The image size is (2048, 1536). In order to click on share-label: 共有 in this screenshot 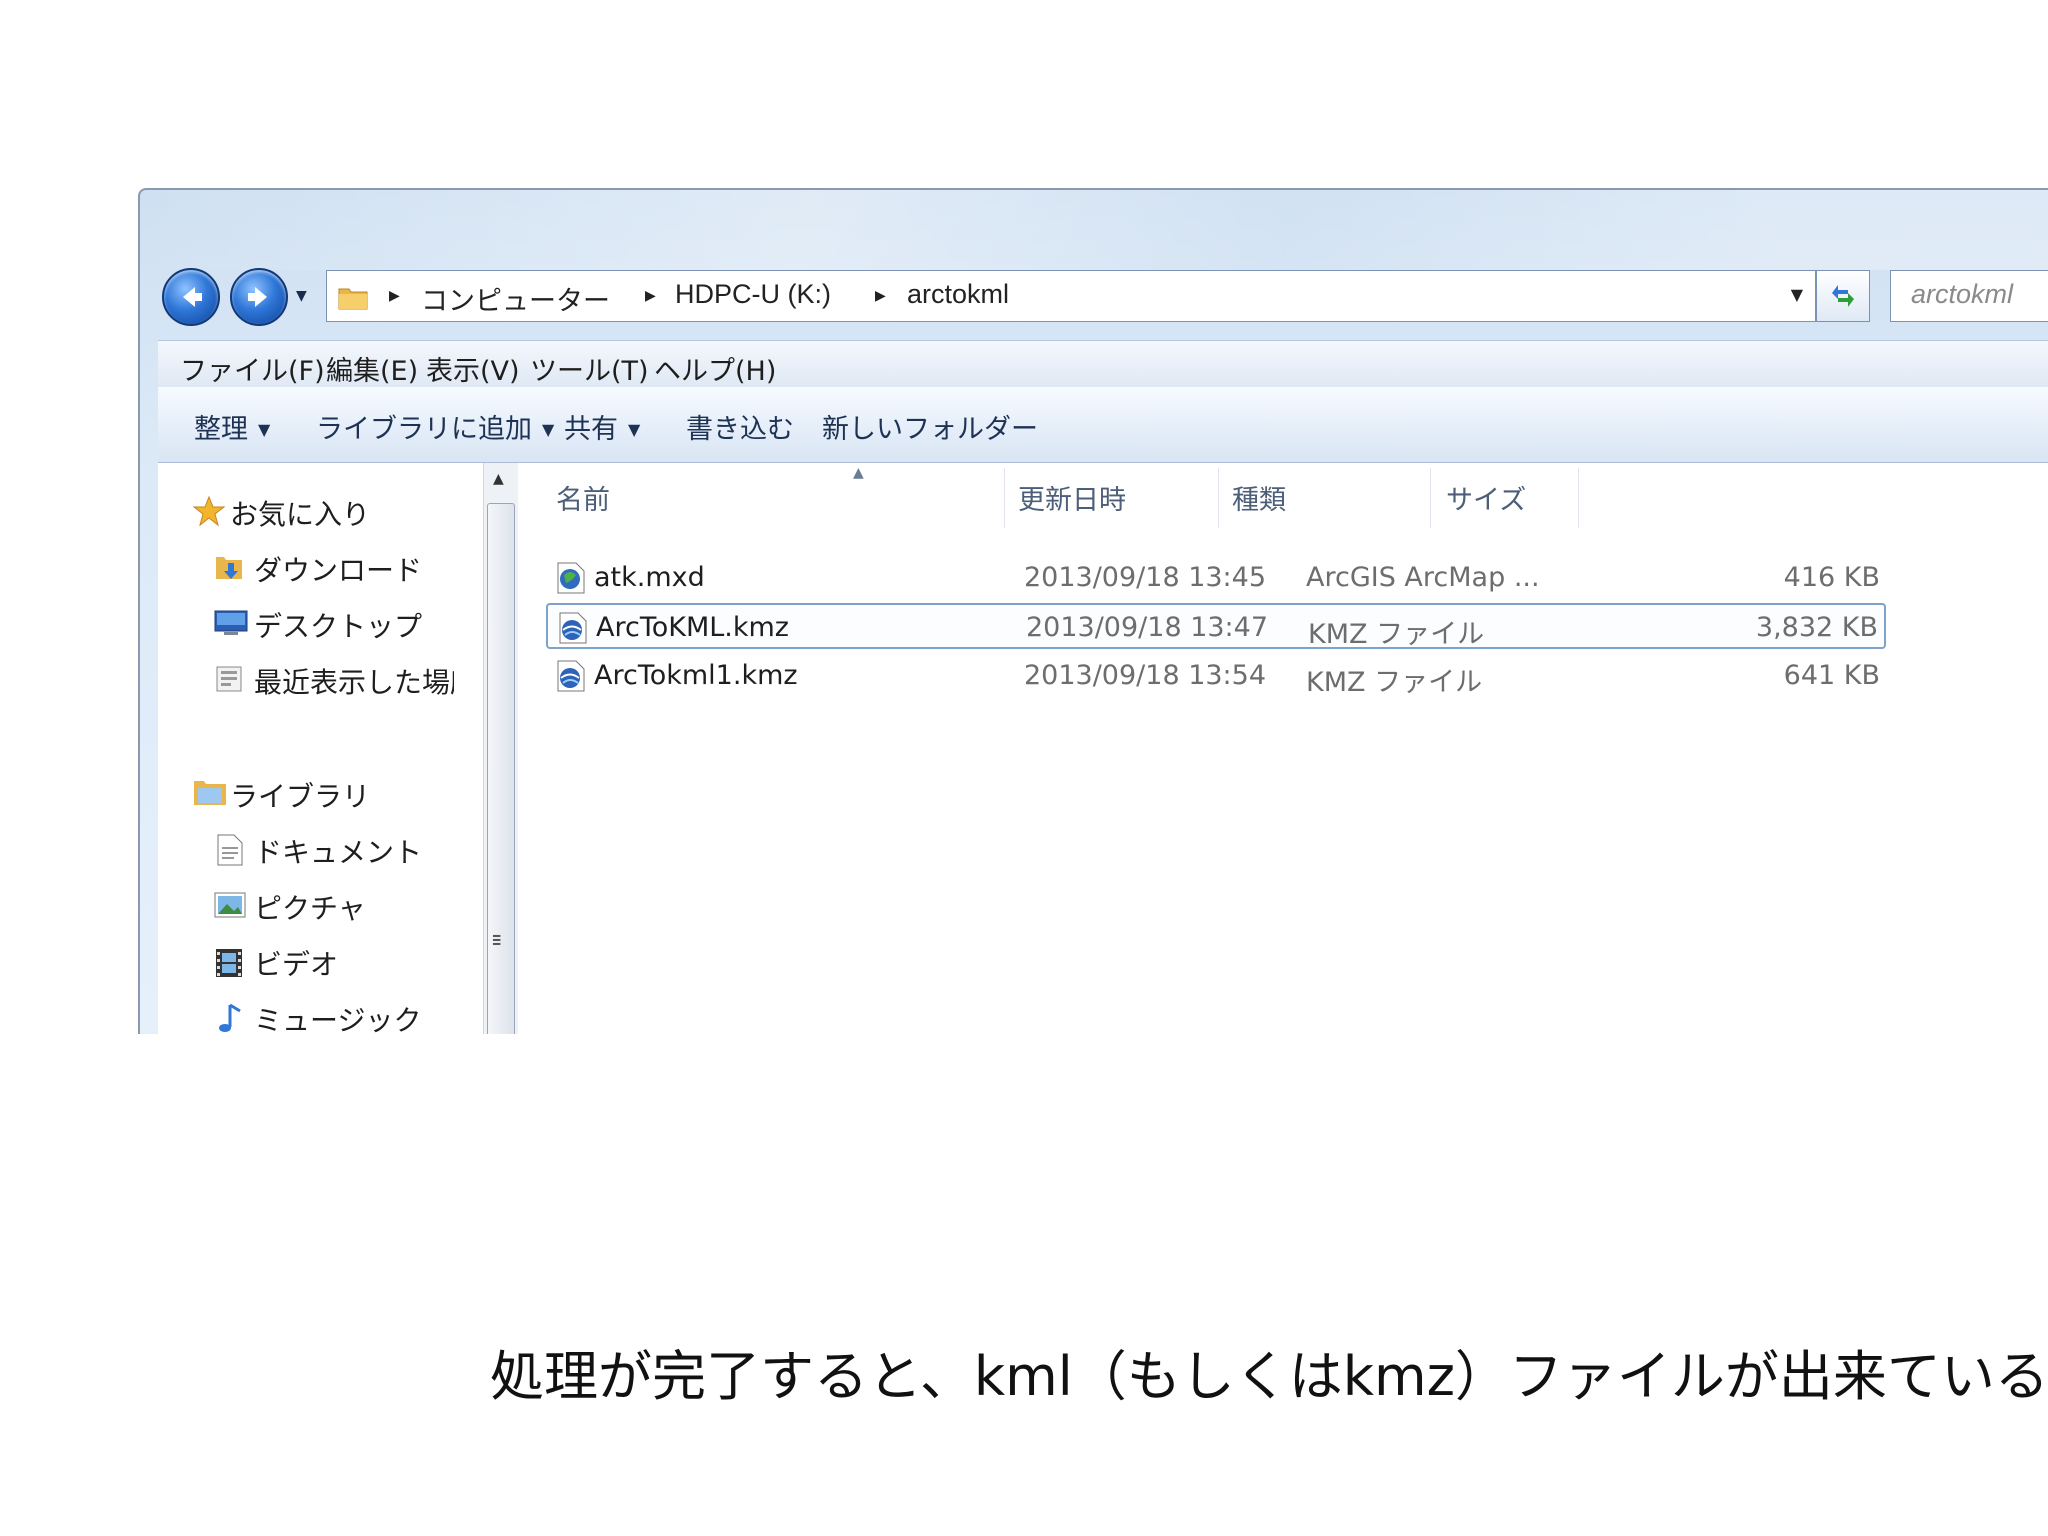, I will do `click(591, 429)`.